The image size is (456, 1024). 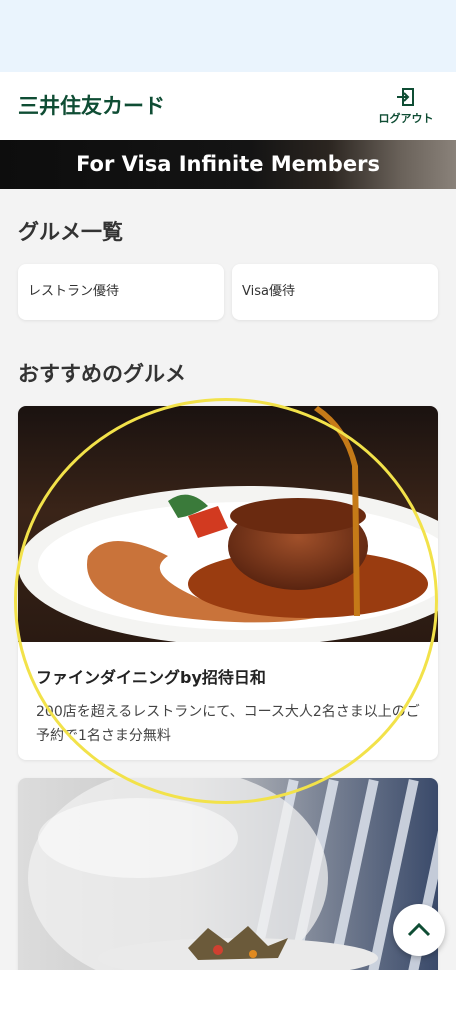 I want to click on logout-button: ログアウト, so click(x=406, y=106).